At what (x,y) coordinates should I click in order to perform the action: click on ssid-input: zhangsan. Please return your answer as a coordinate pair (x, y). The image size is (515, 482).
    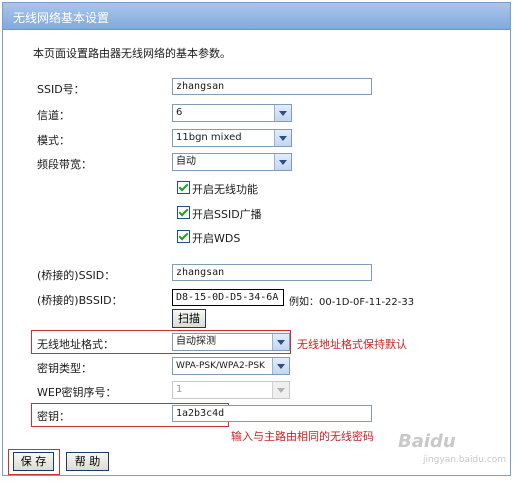
    Looking at the image, I should click on (272, 86).